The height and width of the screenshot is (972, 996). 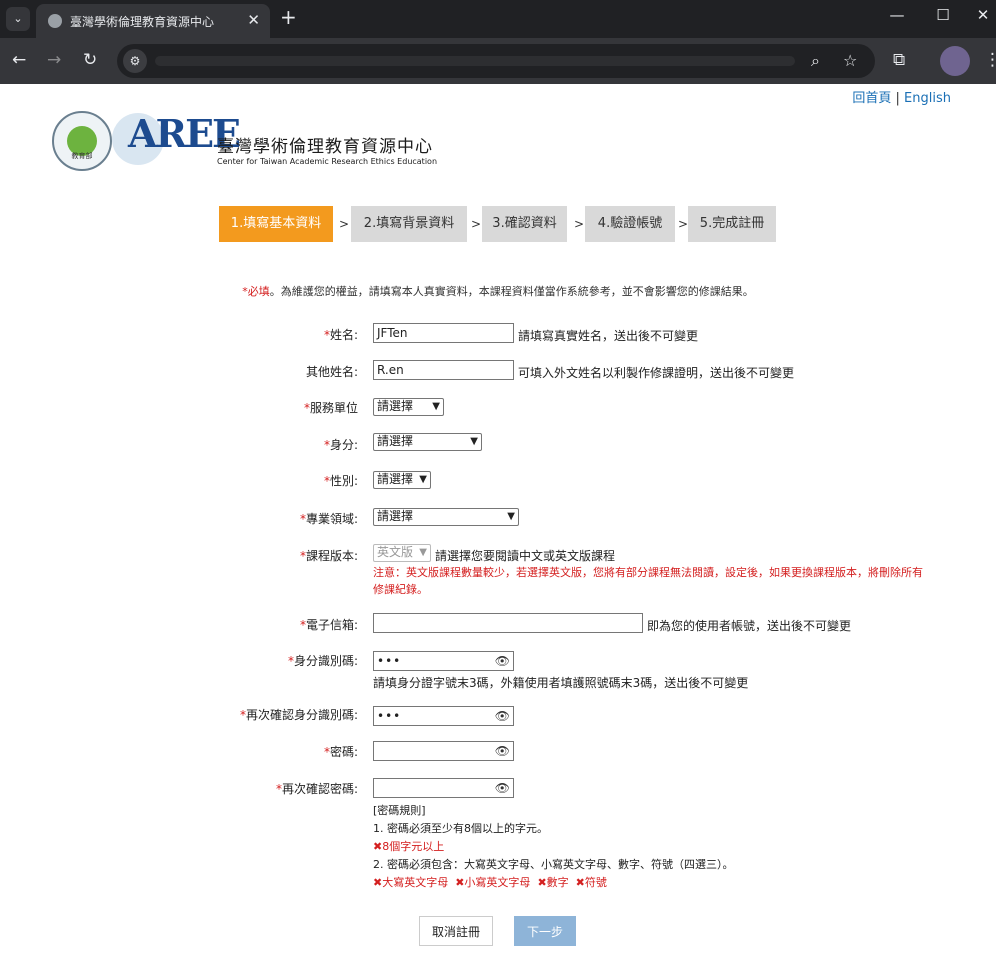 I want to click on id-code-input: ••• 👁, so click(x=443, y=661).